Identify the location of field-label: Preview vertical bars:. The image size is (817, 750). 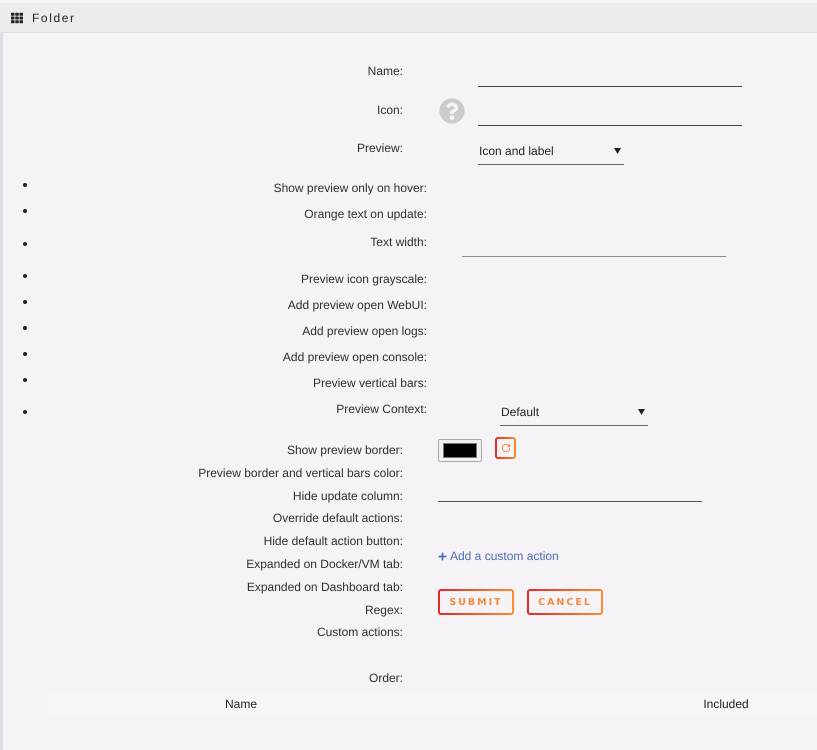
(369, 383).